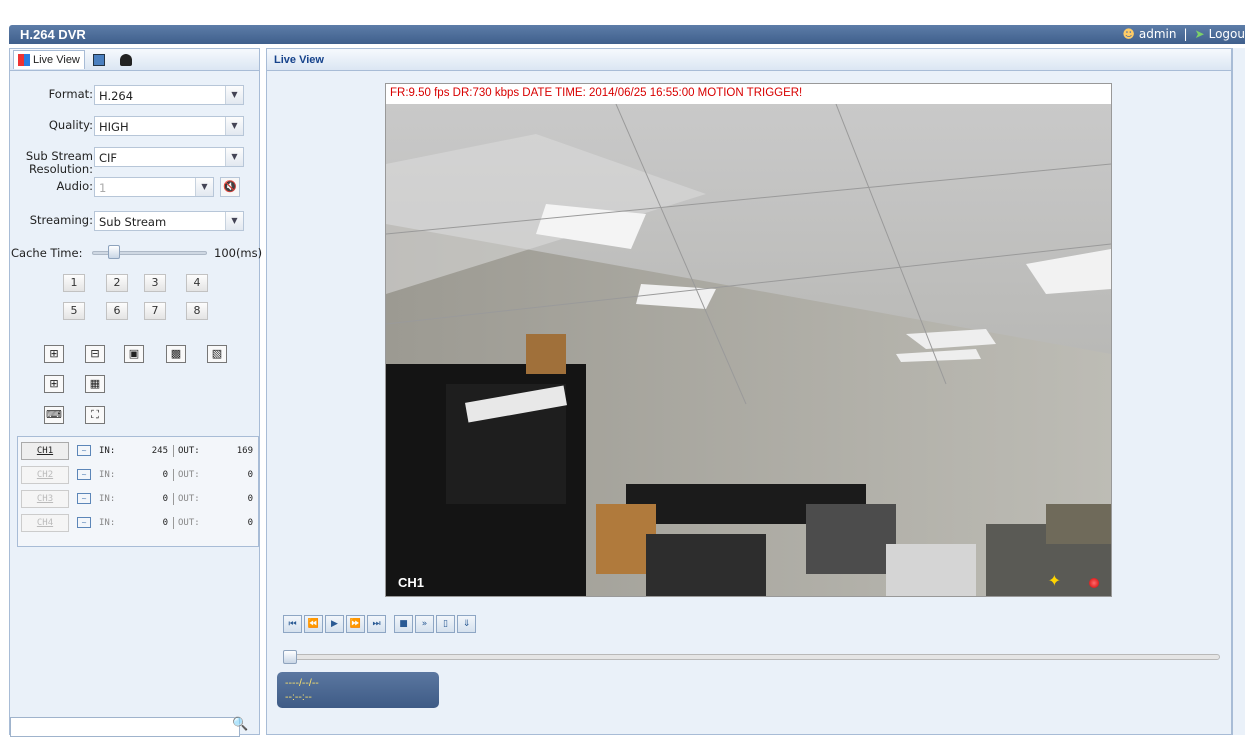 Image resolution: width=1245 pixels, height=737 pixels. What do you see at coordinates (74, 283) in the screenshot?
I see `channel-button-1: 1` at bounding box center [74, 283].